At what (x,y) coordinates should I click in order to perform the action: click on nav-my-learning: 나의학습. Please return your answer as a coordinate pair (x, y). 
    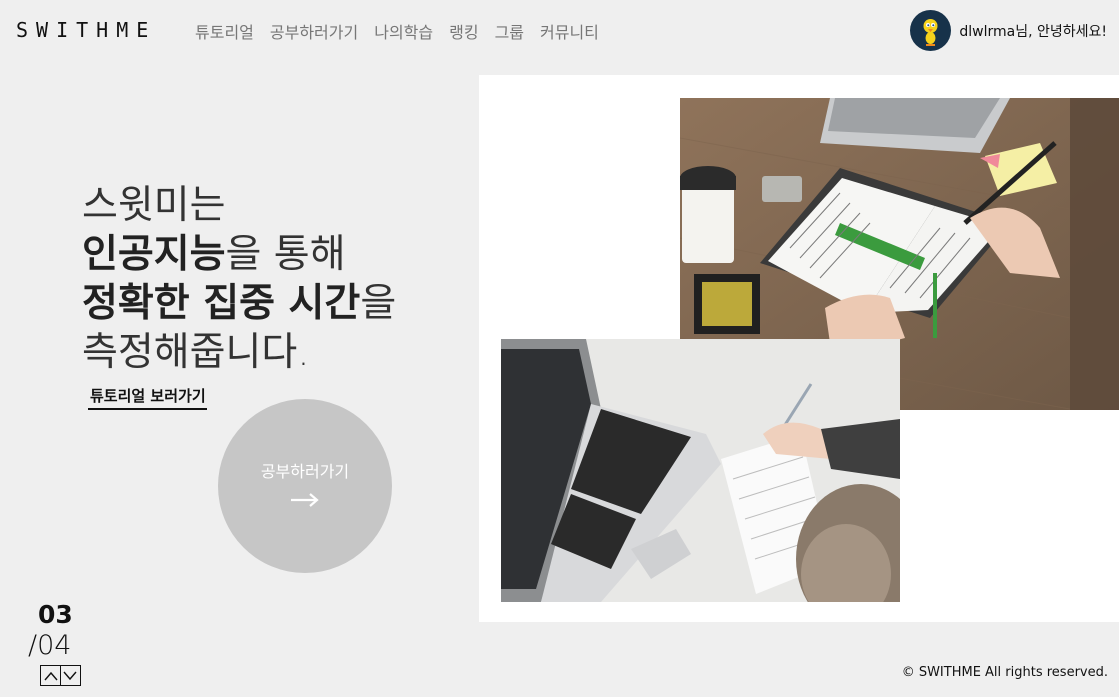
    Looking at the image, I should click on (403, 31).